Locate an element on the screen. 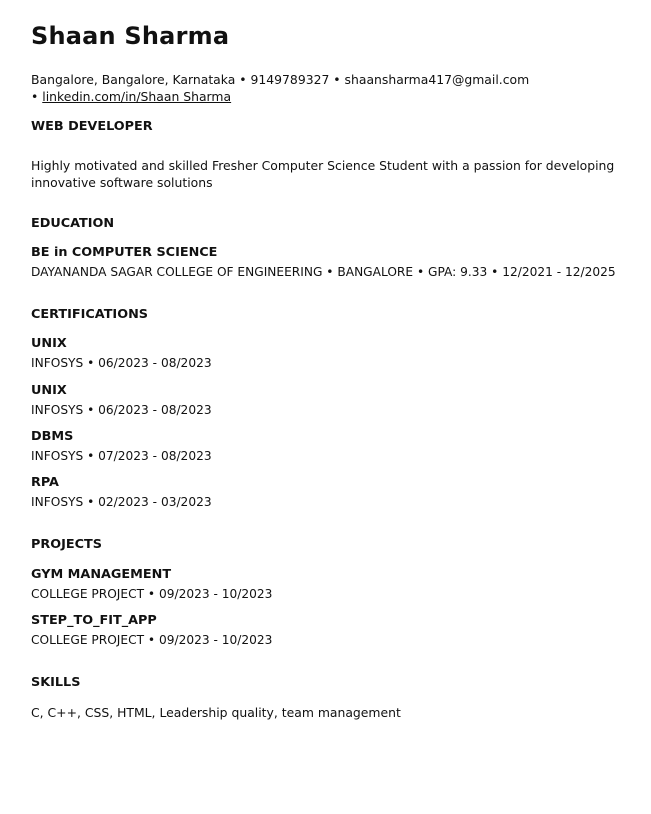  project-title: STEP_TO_FIT_APP is located at coordinates (94, 620).